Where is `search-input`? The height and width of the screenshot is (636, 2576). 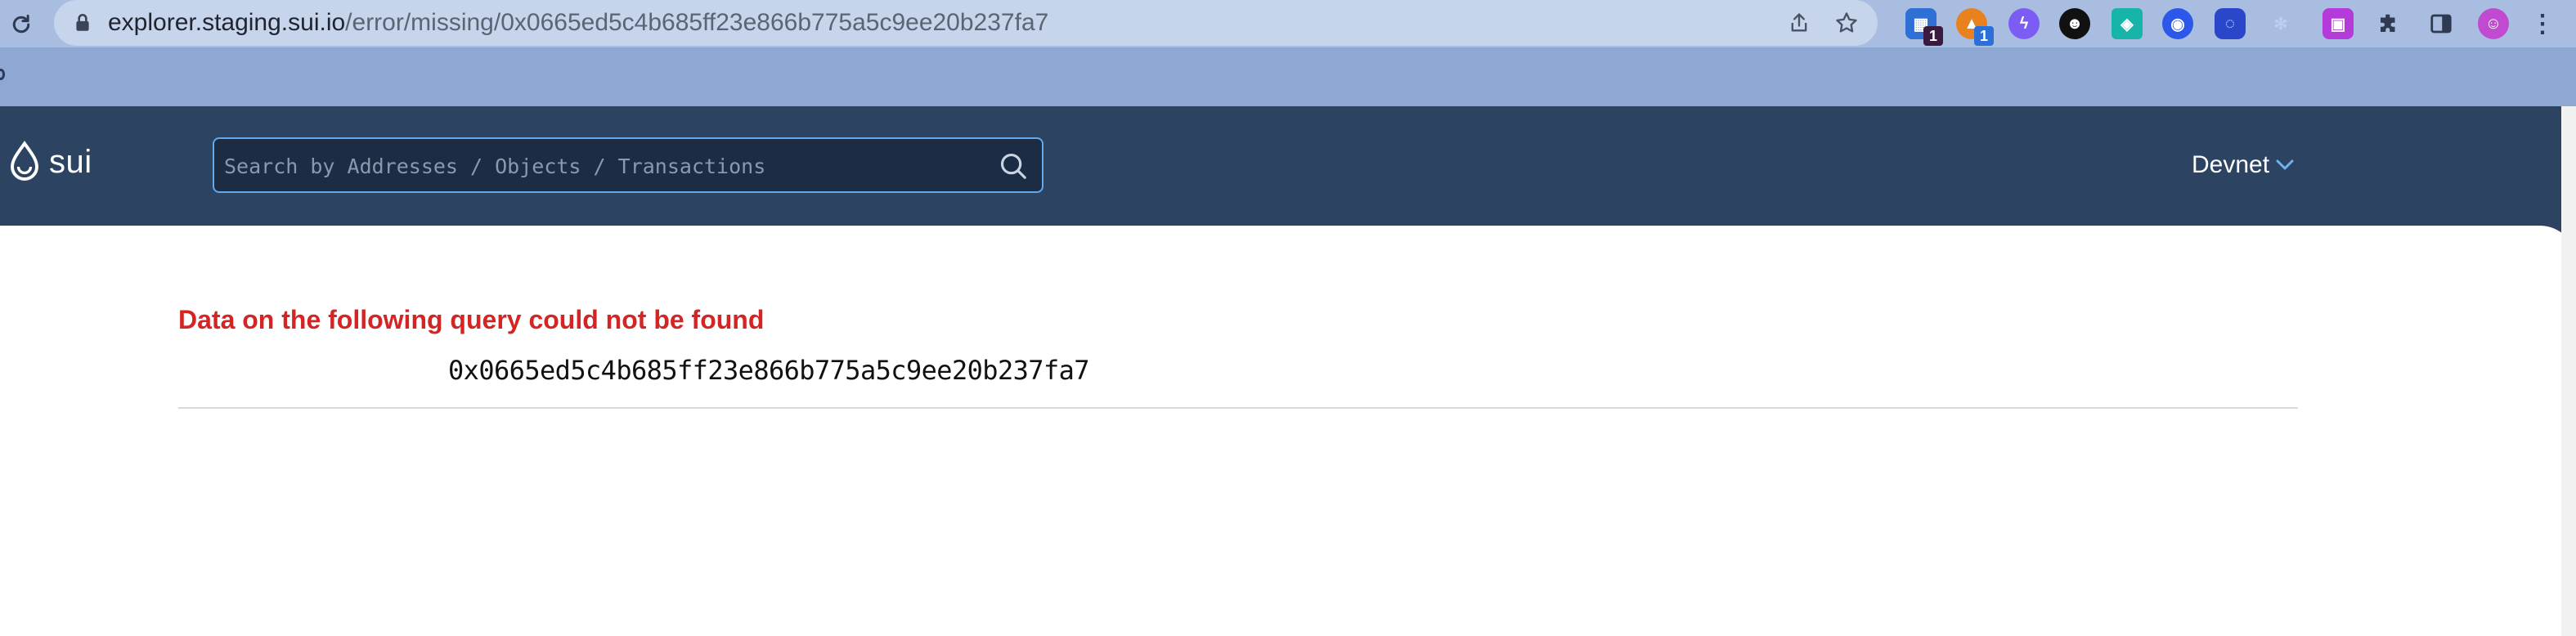
search-input is located at coordinates (606, 166).